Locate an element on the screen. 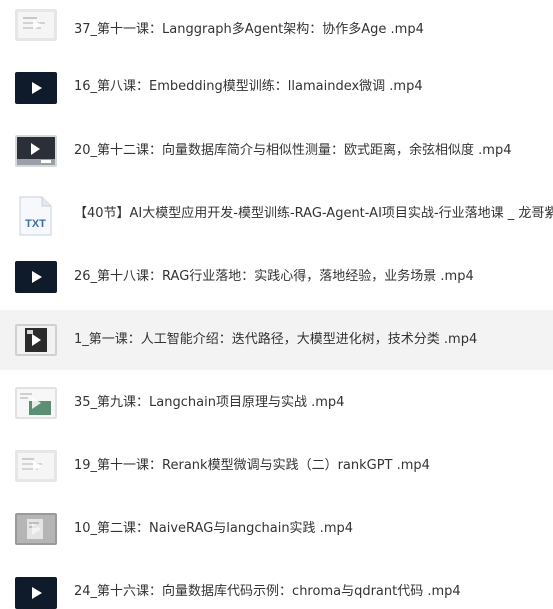  file-row: 35_第九课：Langchain项目原理与实战 .mp4 is located at coordinates (276, 403).